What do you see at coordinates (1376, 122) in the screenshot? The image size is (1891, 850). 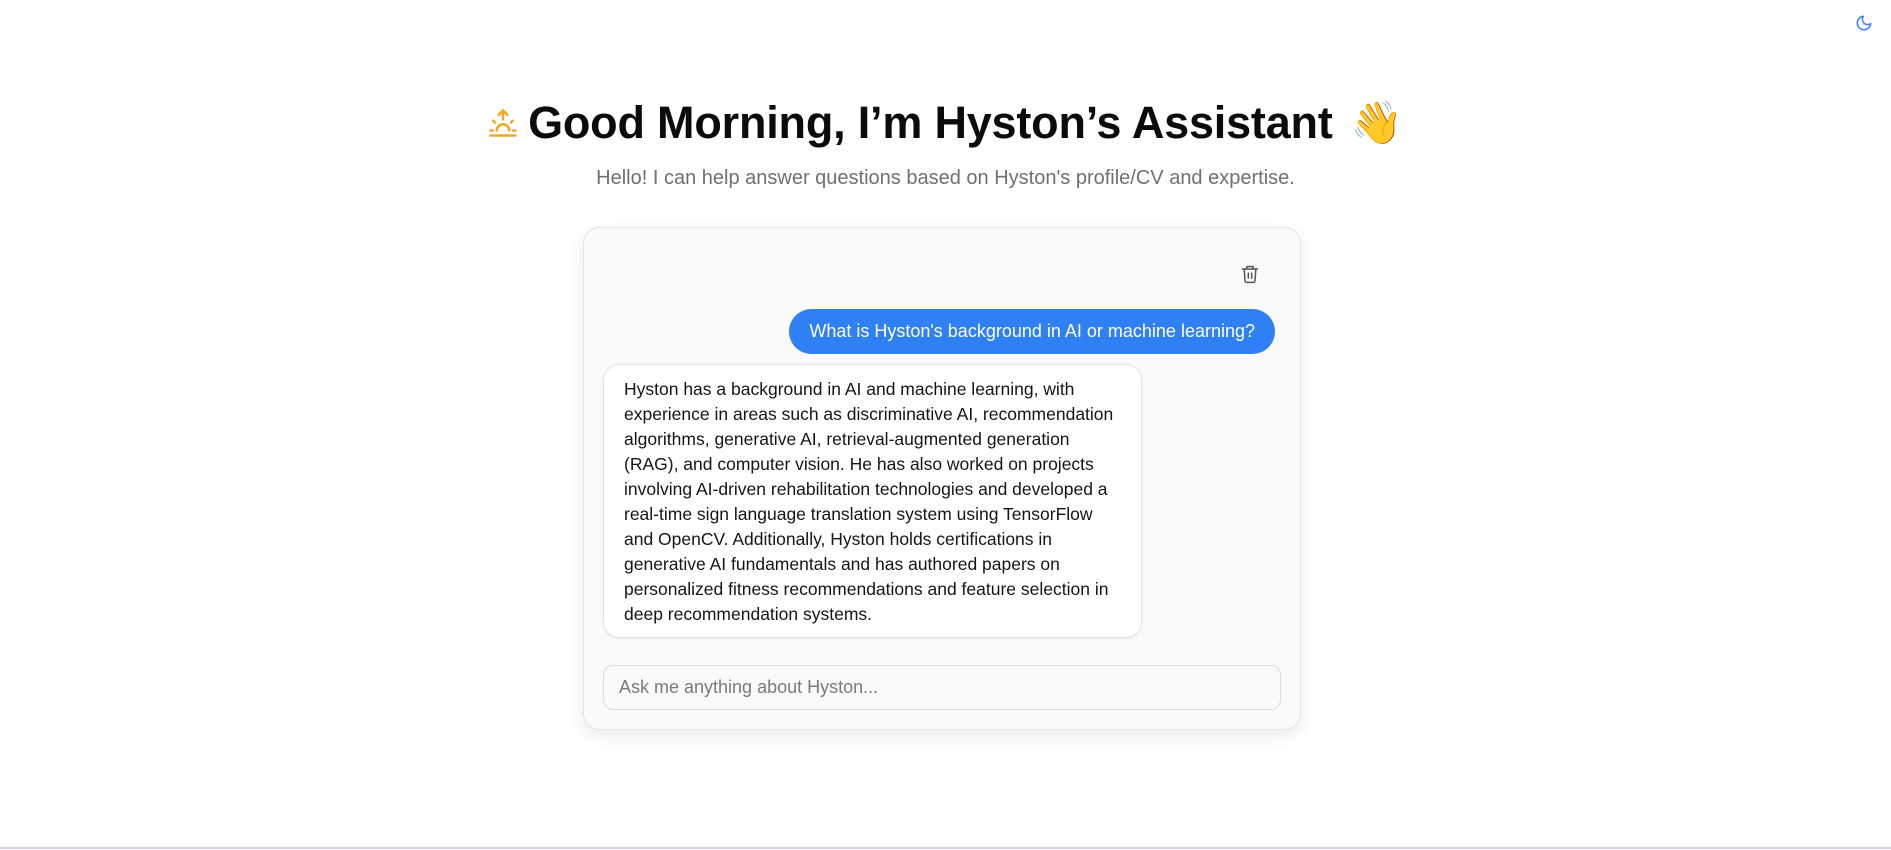 I see `waving-hand-icon: 👋` at bounding box center [1376, 122].